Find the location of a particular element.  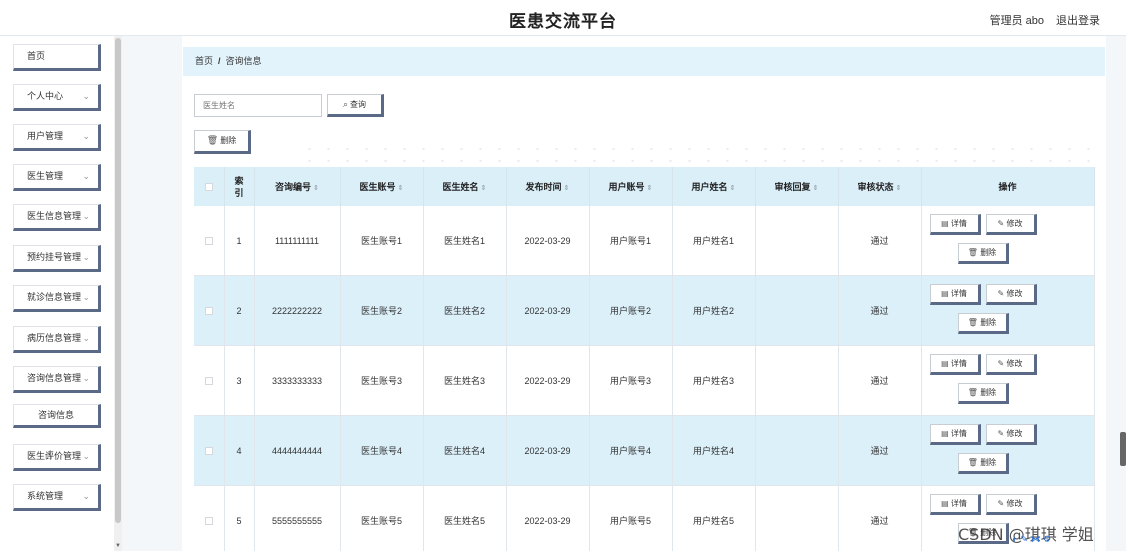

sidebar-item-5: 预约挂号管理 ⌄ is located at coordinates (57, 258).